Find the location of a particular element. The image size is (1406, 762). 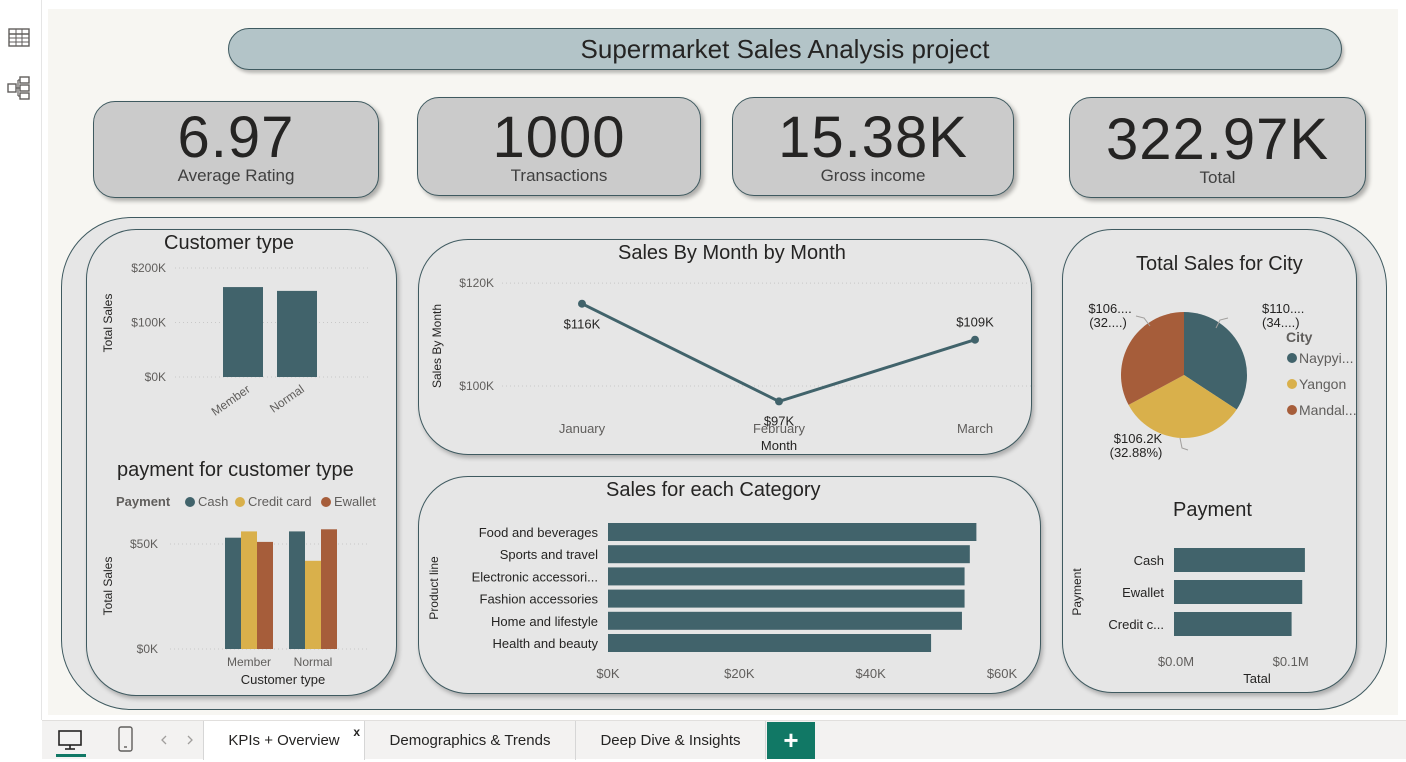

kpi-value: 15.38K is located at coordinates (873, 137).